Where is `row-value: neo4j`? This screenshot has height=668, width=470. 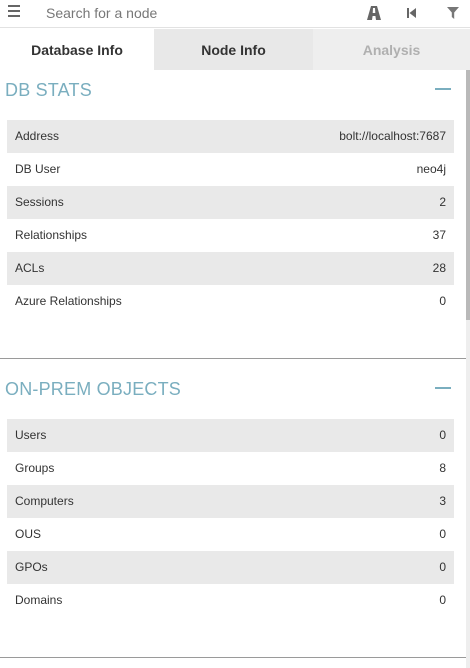 row-value: neo4j is located at coordinates (431, 169).